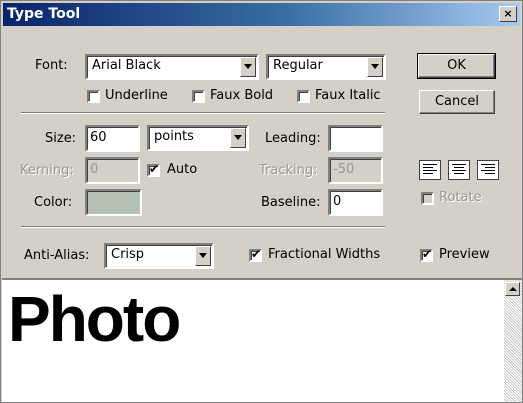 This screenshot has height=403, width=523. I want to click on size-input: 60, so click(112, 138).